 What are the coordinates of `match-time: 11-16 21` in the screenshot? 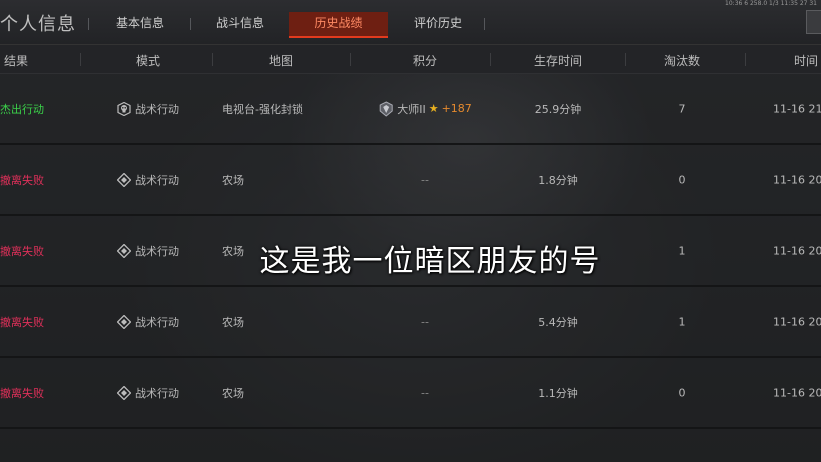 It's located at (797, 108).